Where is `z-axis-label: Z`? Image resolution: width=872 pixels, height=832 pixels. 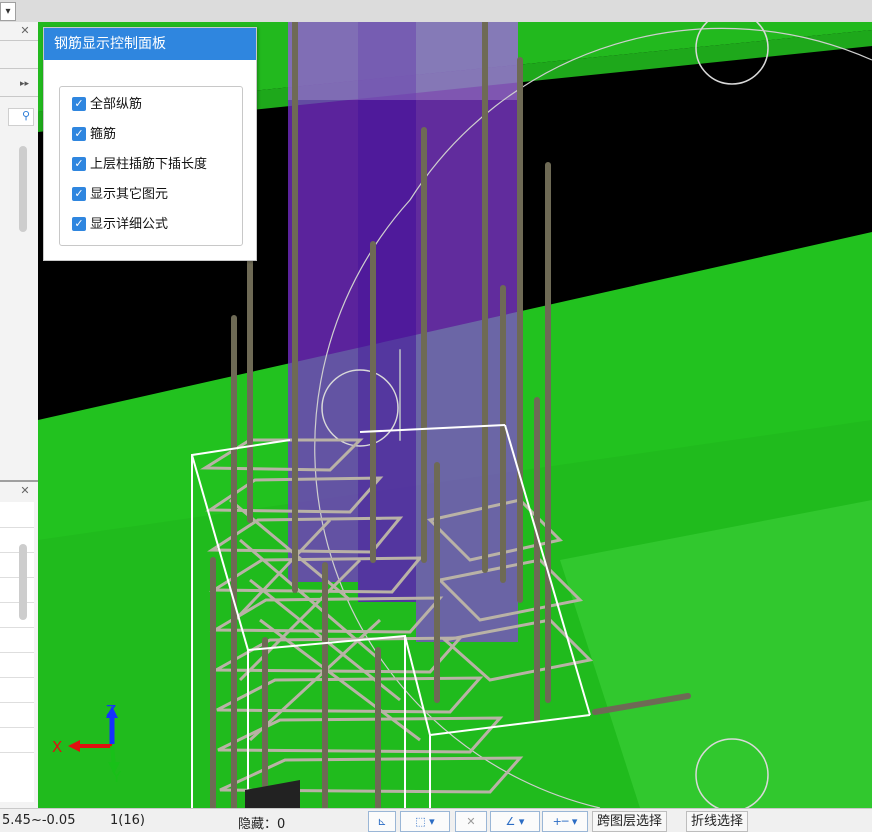
z-axis-label: Z is located at coordinates (111, 712).